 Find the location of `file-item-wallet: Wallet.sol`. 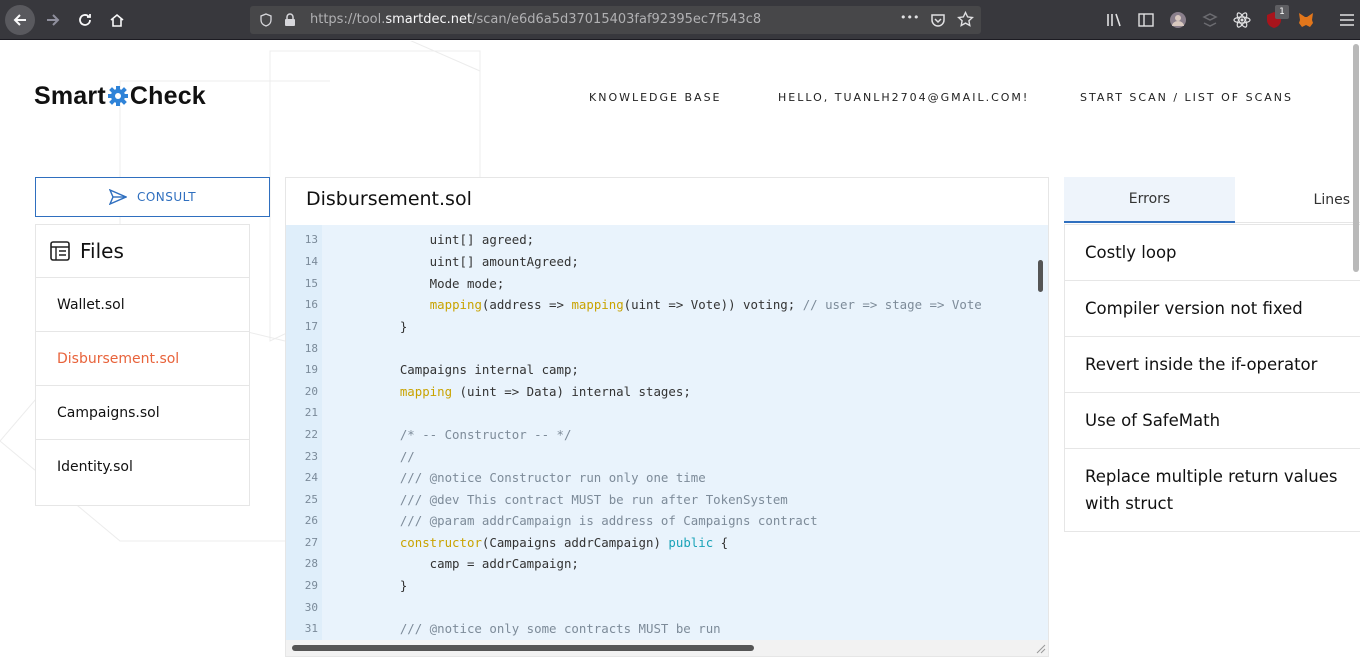

file-item-wallet: Wallet.sol is located at coordinates (142, 305).